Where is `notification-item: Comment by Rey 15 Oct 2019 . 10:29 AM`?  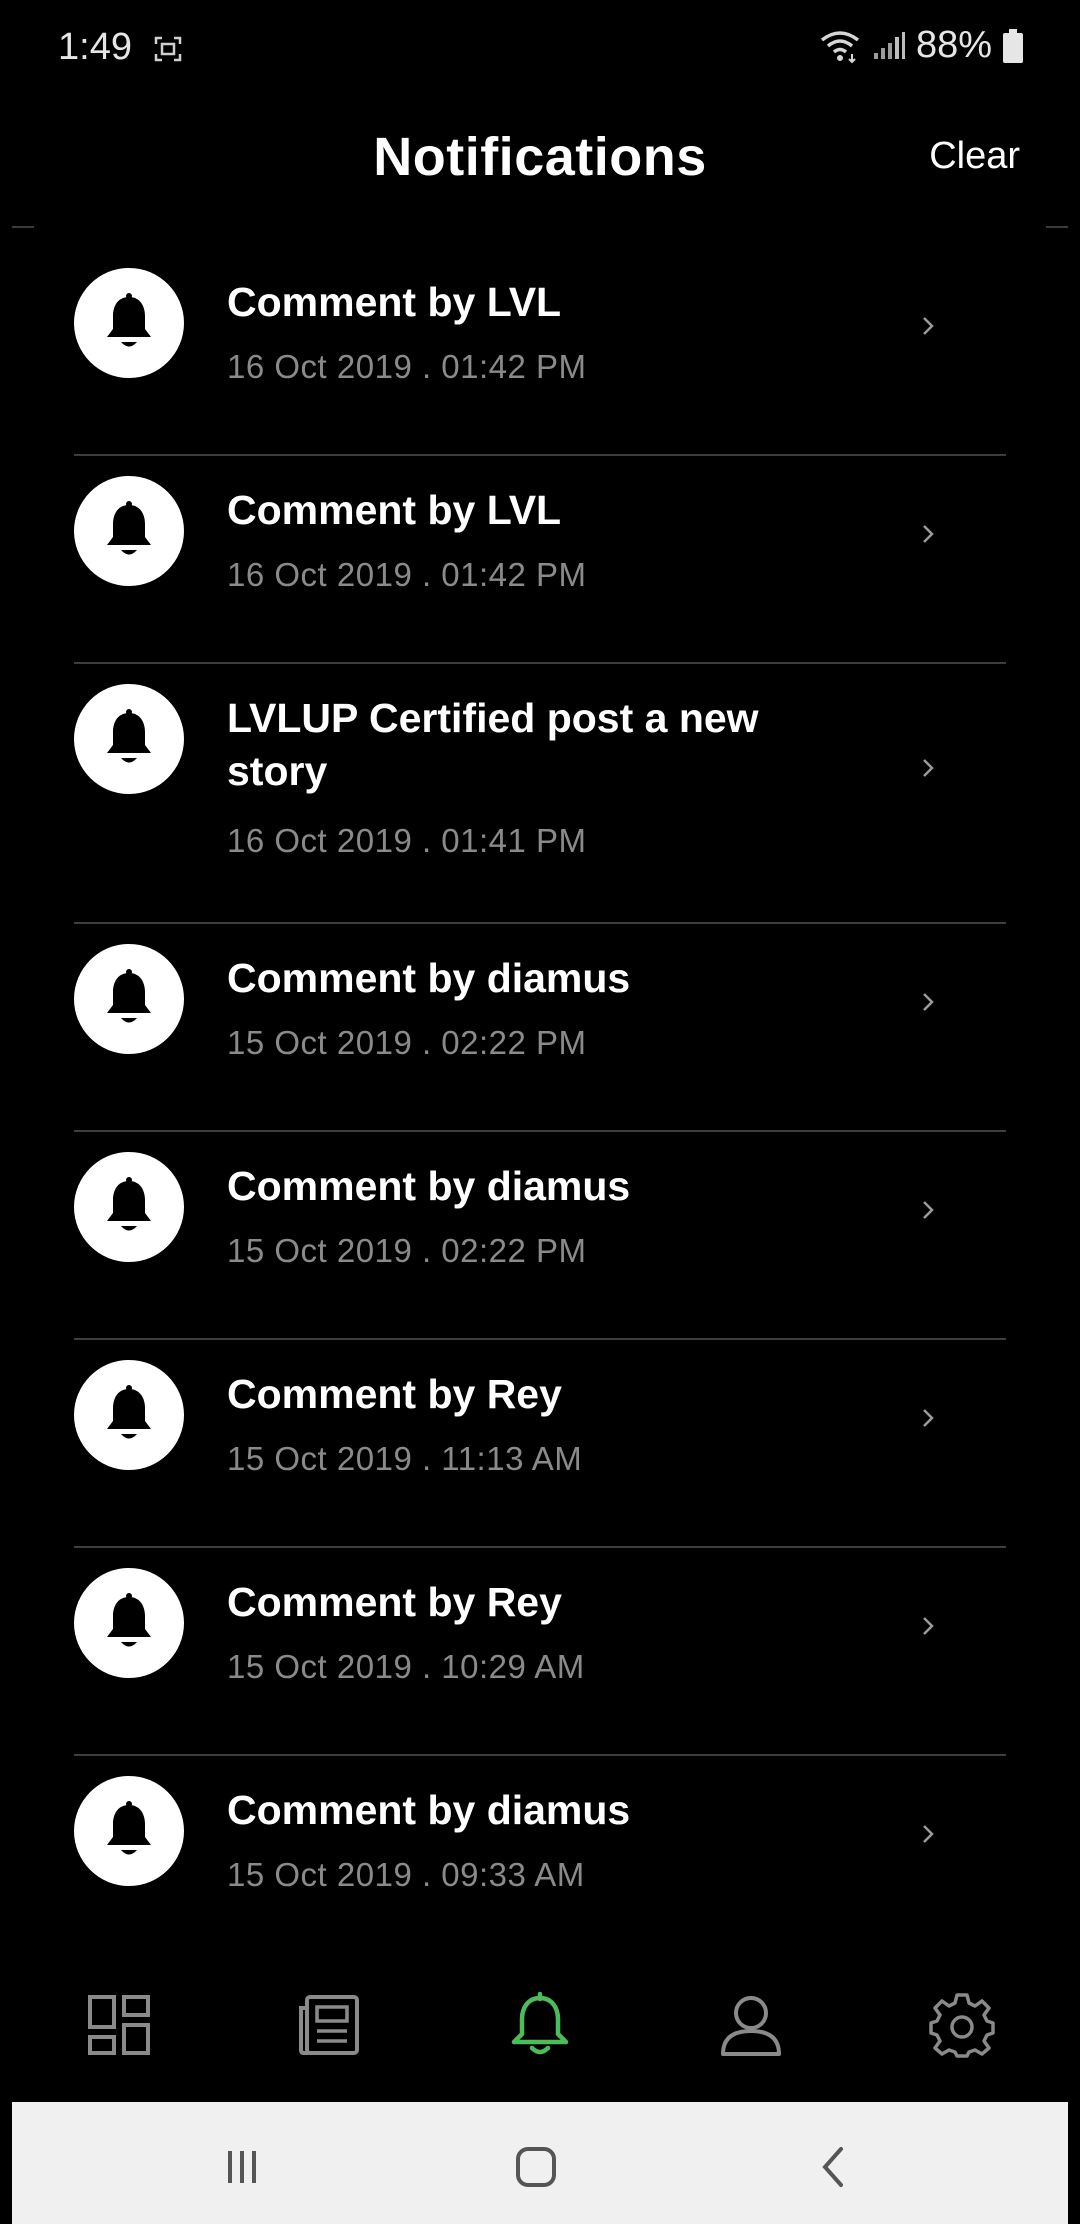
notification-item: Comment by Rey 15 Oct 2019 . 10:29 AM is located at coordinates (540, 1652).